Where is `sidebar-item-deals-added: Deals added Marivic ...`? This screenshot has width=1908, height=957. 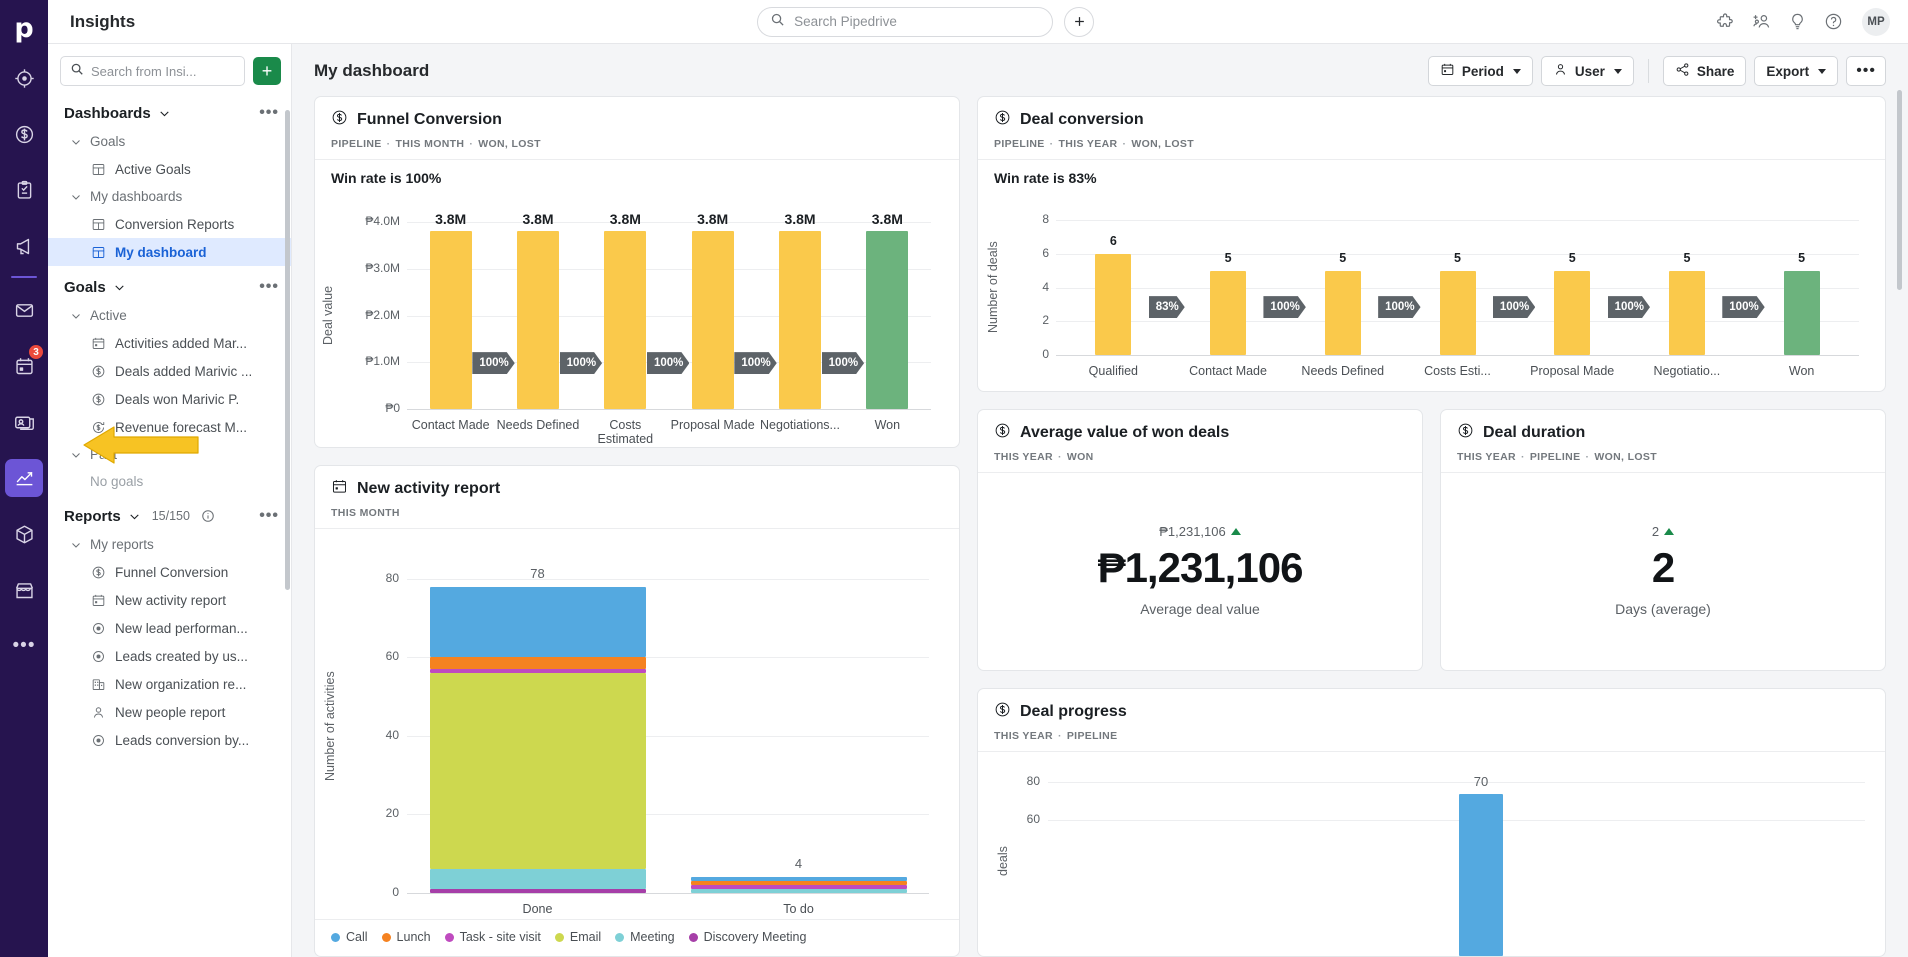
sidebar-item-deals-added: Deals added Marivic ... is located at coordinates (169, 371).